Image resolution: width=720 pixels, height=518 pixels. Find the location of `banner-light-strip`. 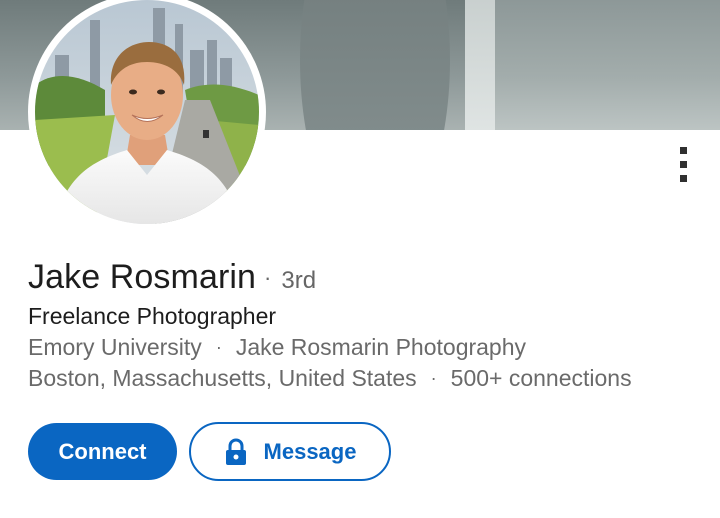

banner-light-strip is located at coordinates (480, 65).